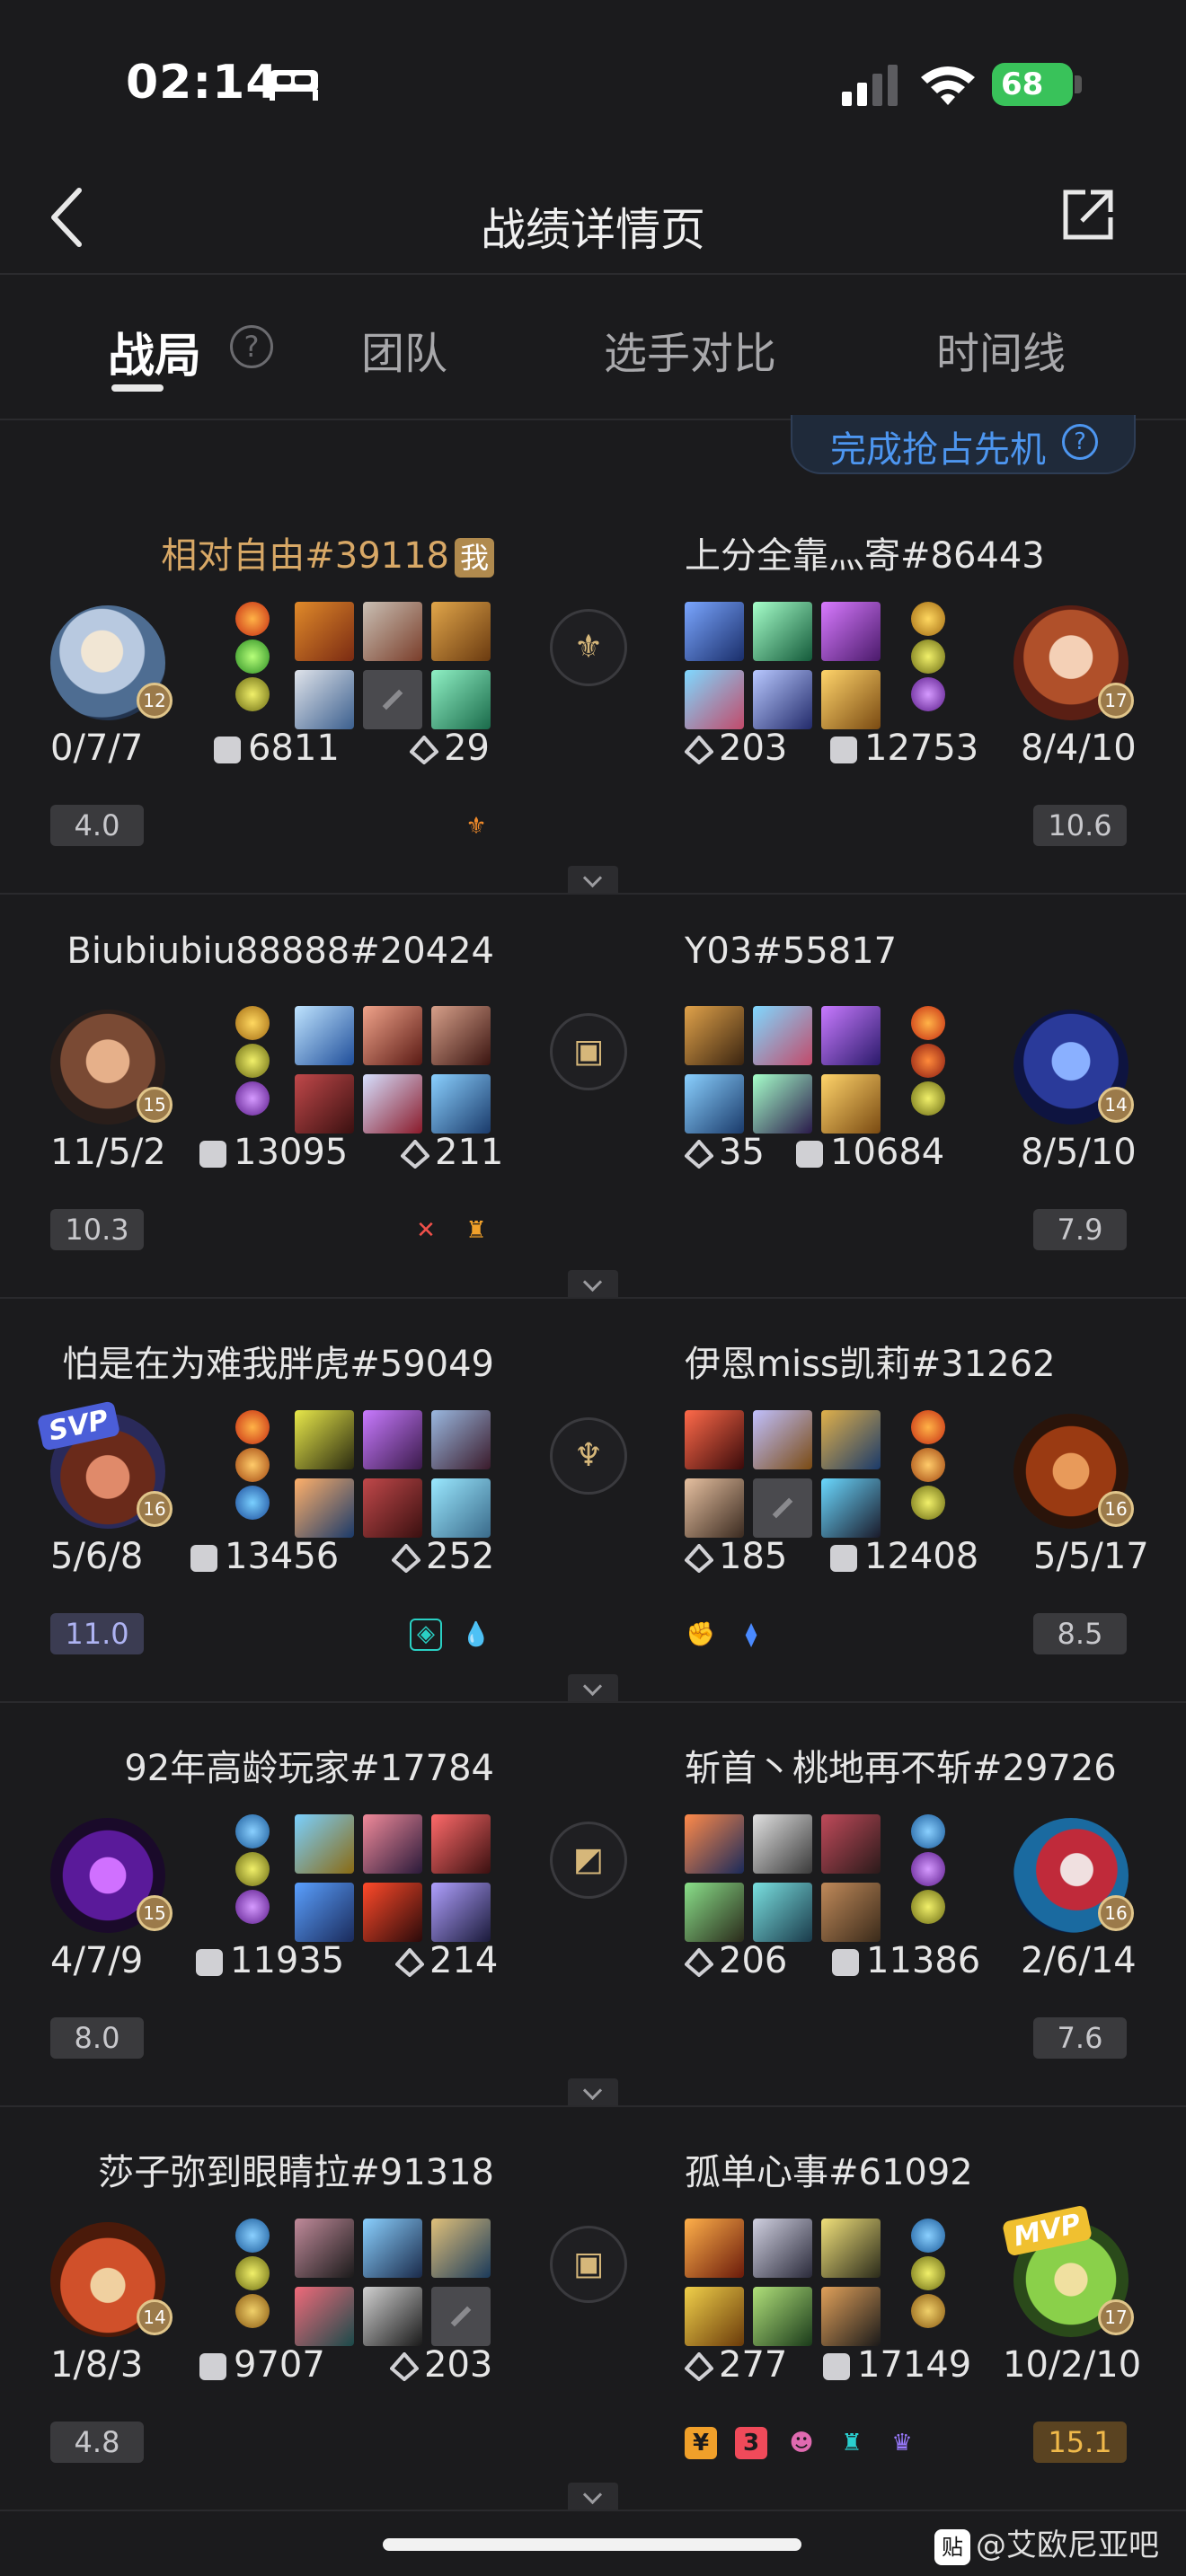  I want to click on tab-timeline: 时间线, so click(1001, 349).